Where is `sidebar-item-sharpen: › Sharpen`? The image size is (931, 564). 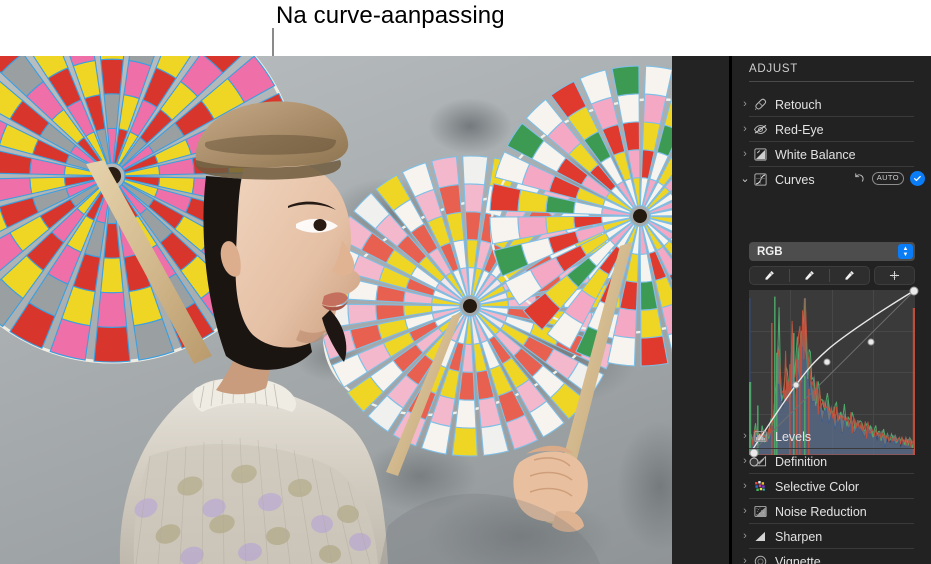 sidebar-item-sharpen: › Sharpen is located at coordinates (831, 536).